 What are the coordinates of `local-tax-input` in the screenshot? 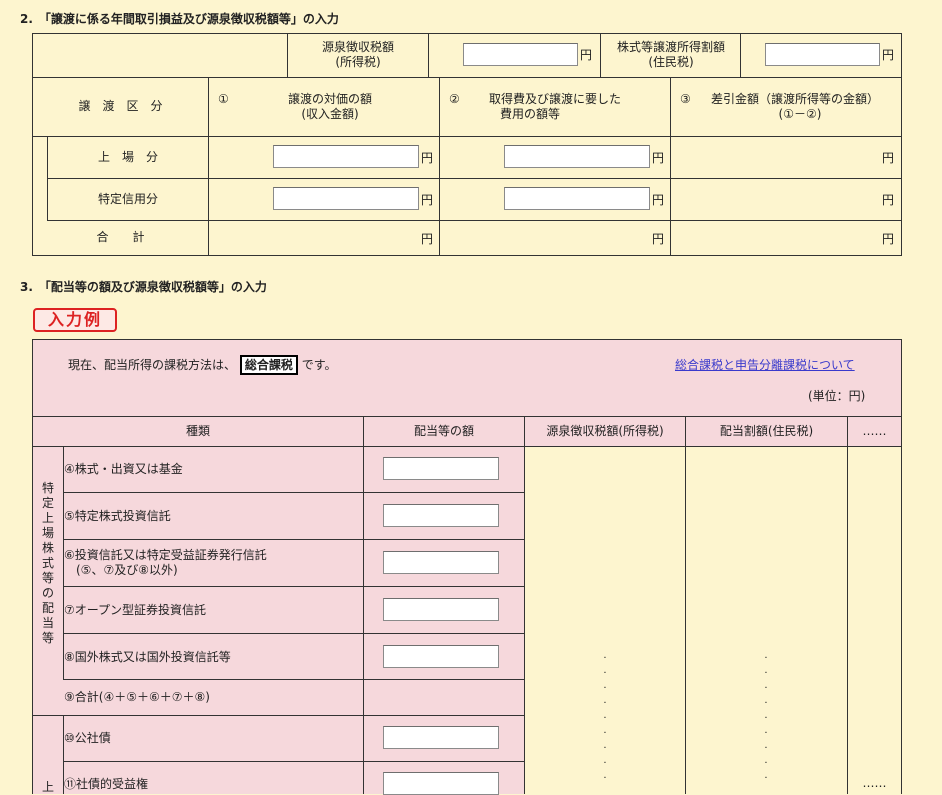 It's located at (822, 54).